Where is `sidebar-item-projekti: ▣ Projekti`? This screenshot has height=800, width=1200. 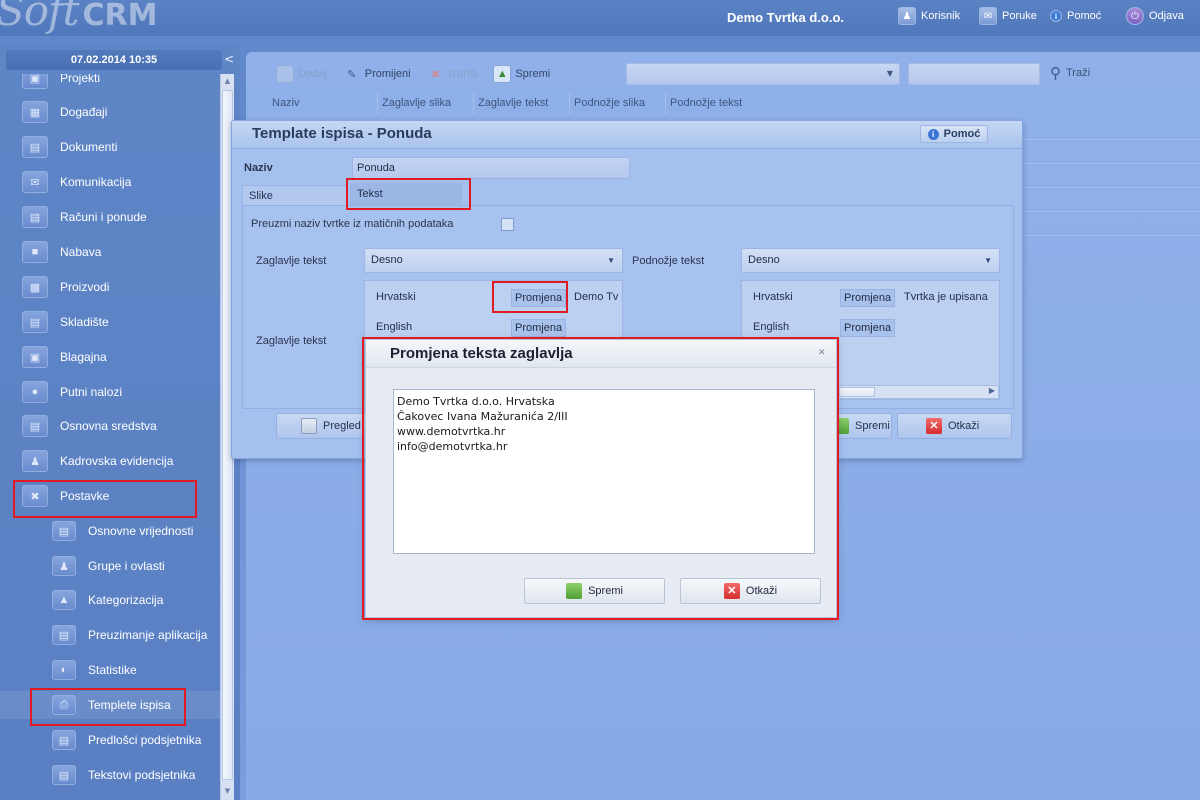 sidebar-item-projekti: ▣ Projekti is located at coordinates (110, 83).